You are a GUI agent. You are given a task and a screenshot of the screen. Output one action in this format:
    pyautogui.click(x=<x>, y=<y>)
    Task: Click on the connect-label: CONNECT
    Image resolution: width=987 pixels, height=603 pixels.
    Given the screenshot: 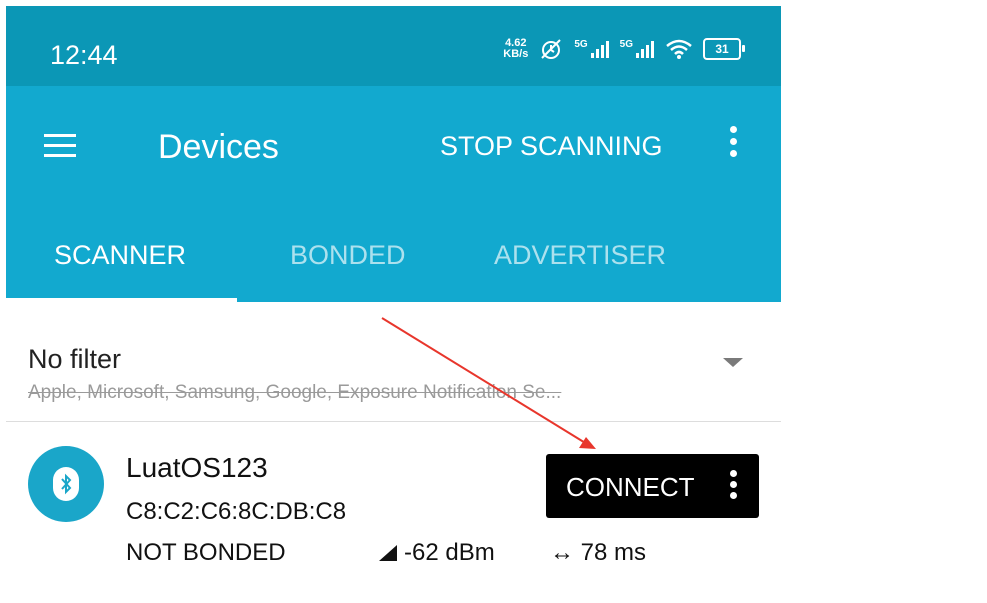 What is the action you would take?
    pyautogui.click(x=630, y=487)
    